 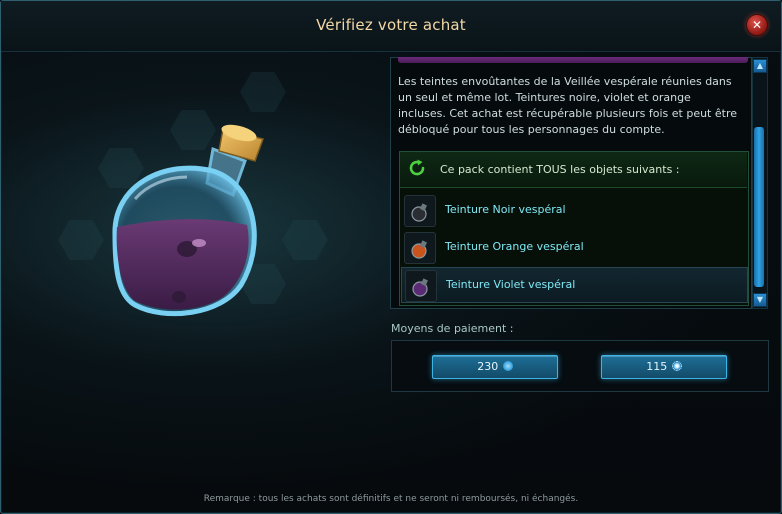 I want to click on pack-item-label: Teinture Violet vespéral, so click(x=511, y=284).